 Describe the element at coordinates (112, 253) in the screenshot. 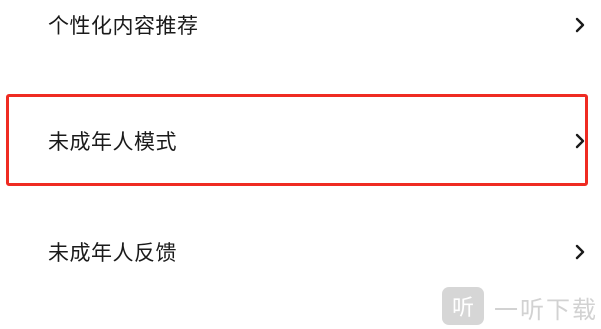

I see `row-label: 未成年人反馈` at that location.